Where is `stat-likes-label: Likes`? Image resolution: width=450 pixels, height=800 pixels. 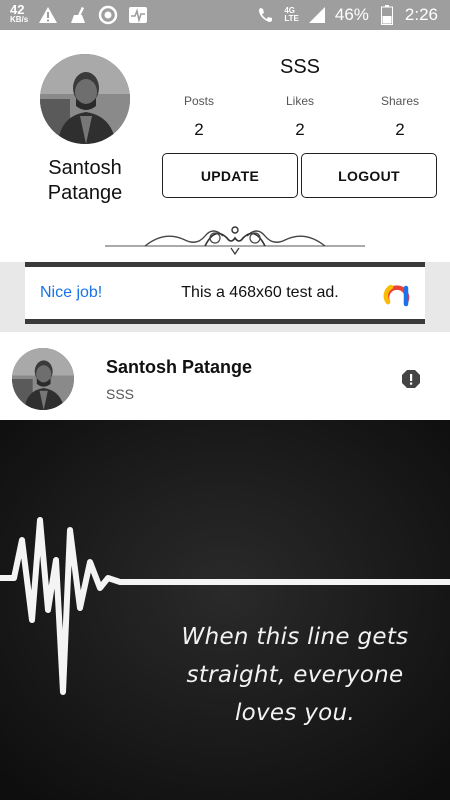
stat-likes-label: Likes is located at coordinates (299, 101).